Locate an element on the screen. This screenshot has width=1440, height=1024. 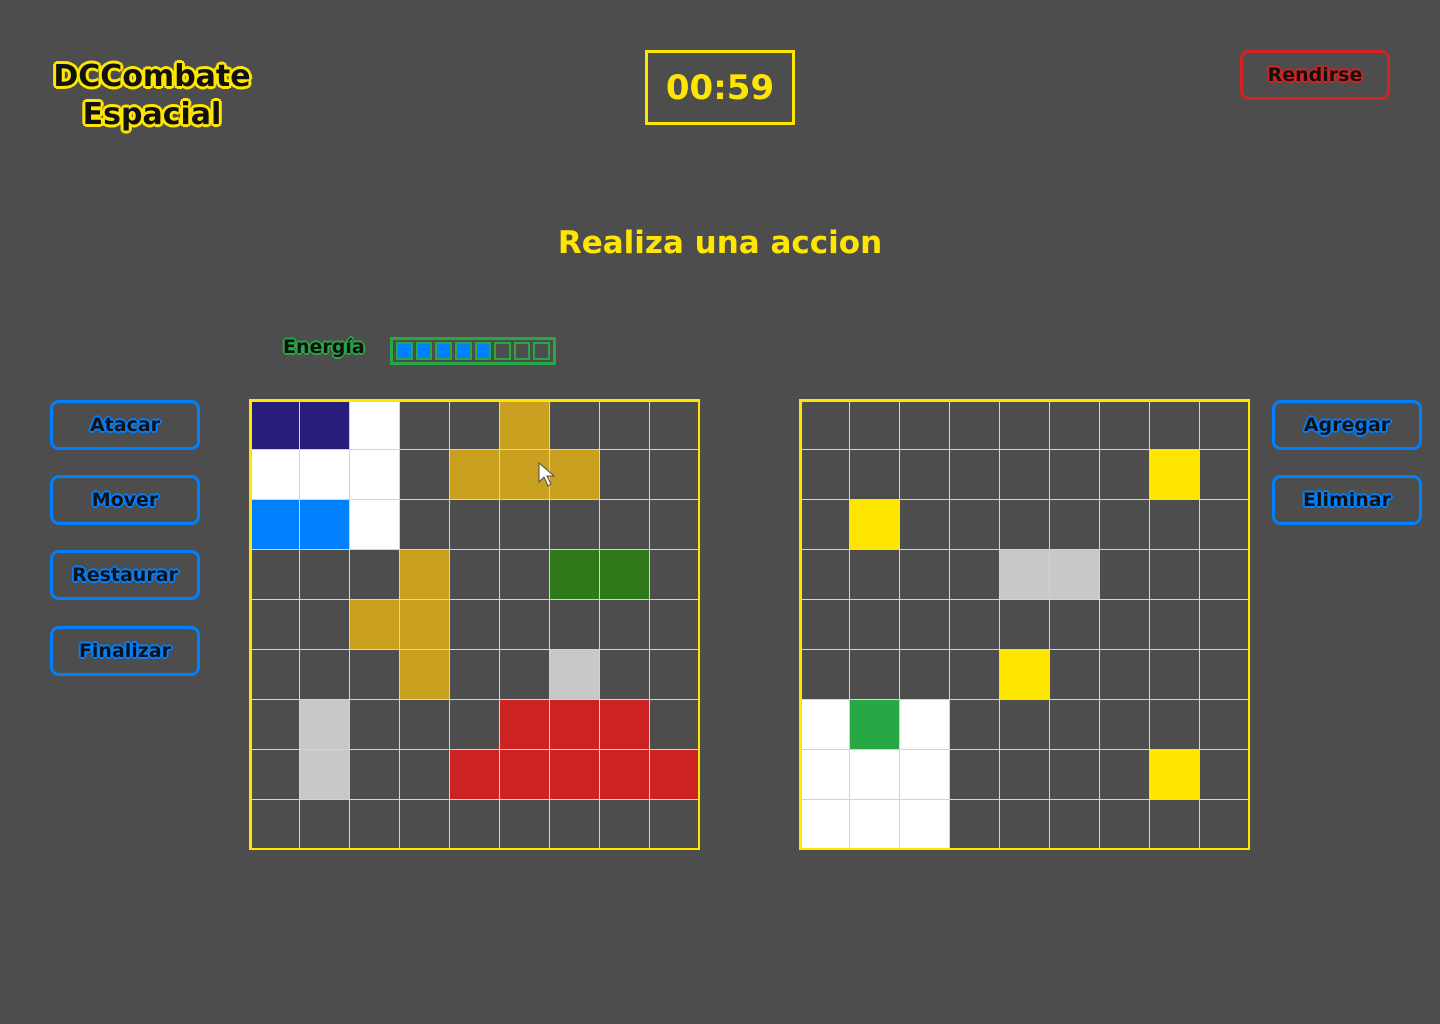
move-button: Mover is located at coordinates (125, 500).